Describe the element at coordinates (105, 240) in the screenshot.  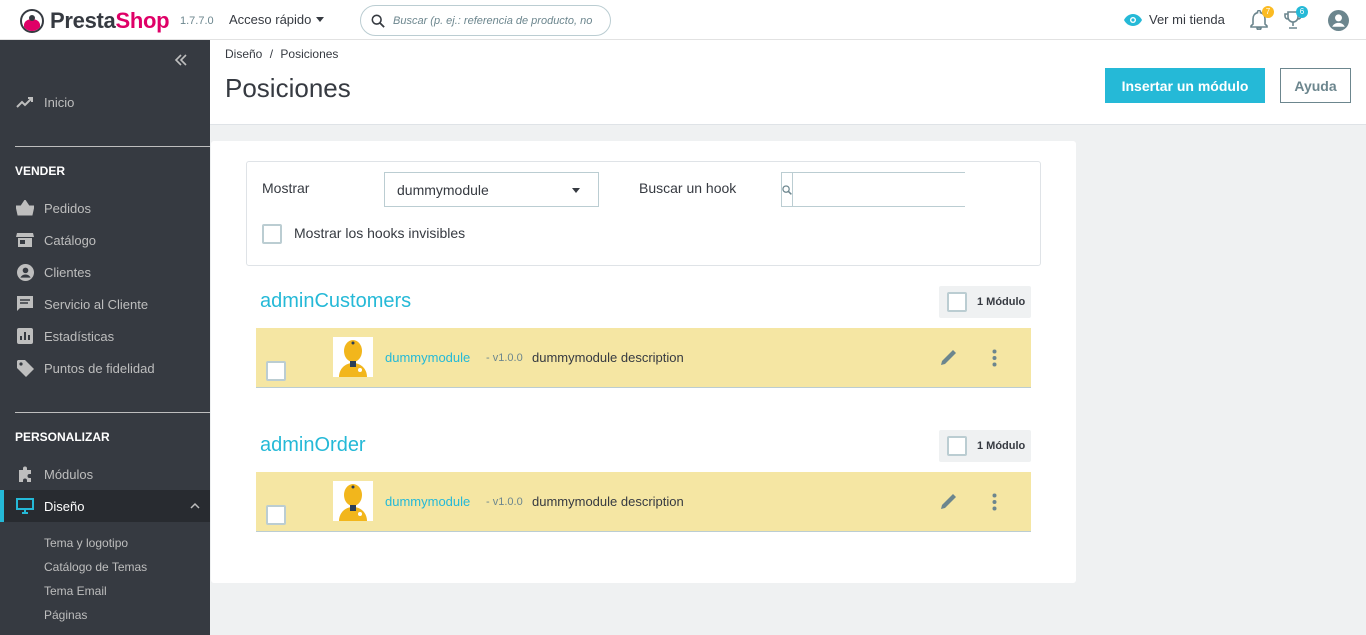
I see `sidebar-item-catalog: Catálogo` at that location.